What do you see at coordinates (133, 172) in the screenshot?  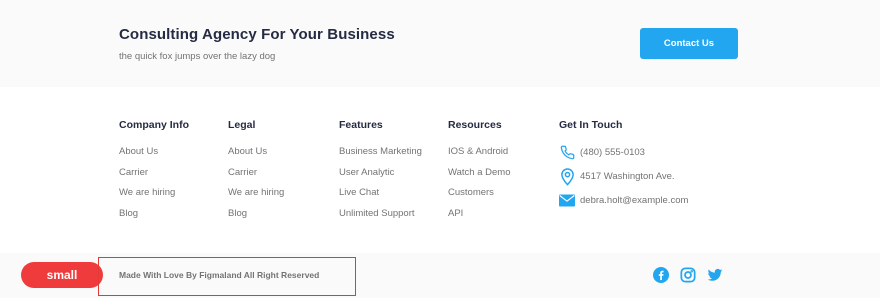 I see `link-carrier: Carrier` at bounding box center [133, 172].